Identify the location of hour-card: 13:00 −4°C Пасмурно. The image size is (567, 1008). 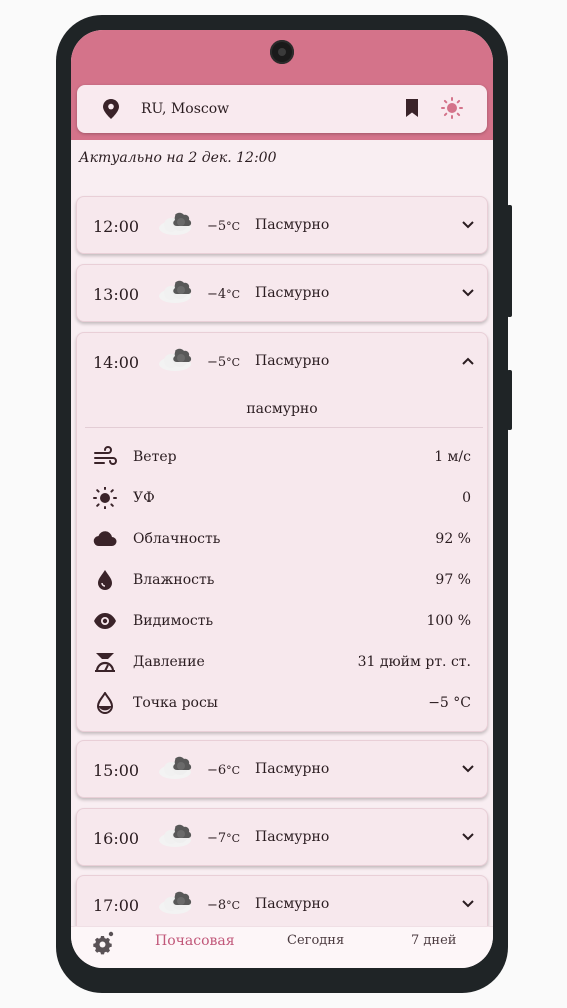
(282, 293).